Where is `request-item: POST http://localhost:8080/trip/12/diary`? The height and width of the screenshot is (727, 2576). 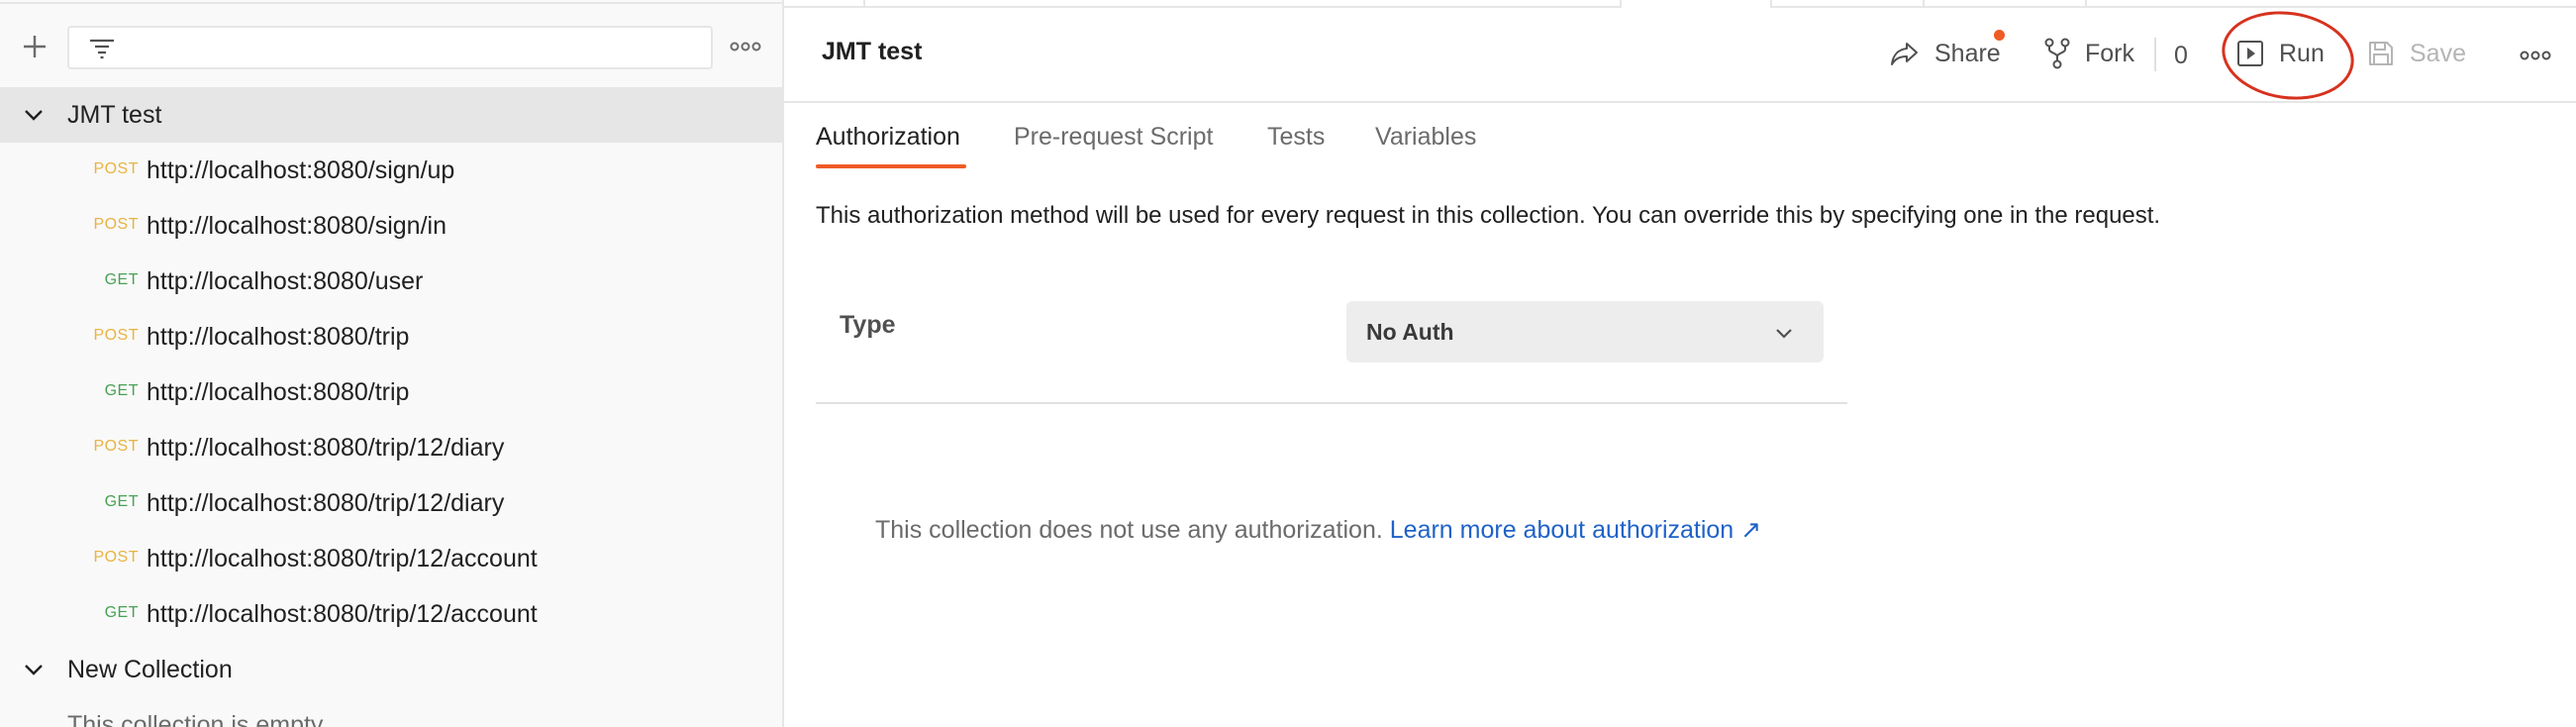
request-item: POST http://localhost:8080/trip/12/diary is located at coordinates (391, 447).